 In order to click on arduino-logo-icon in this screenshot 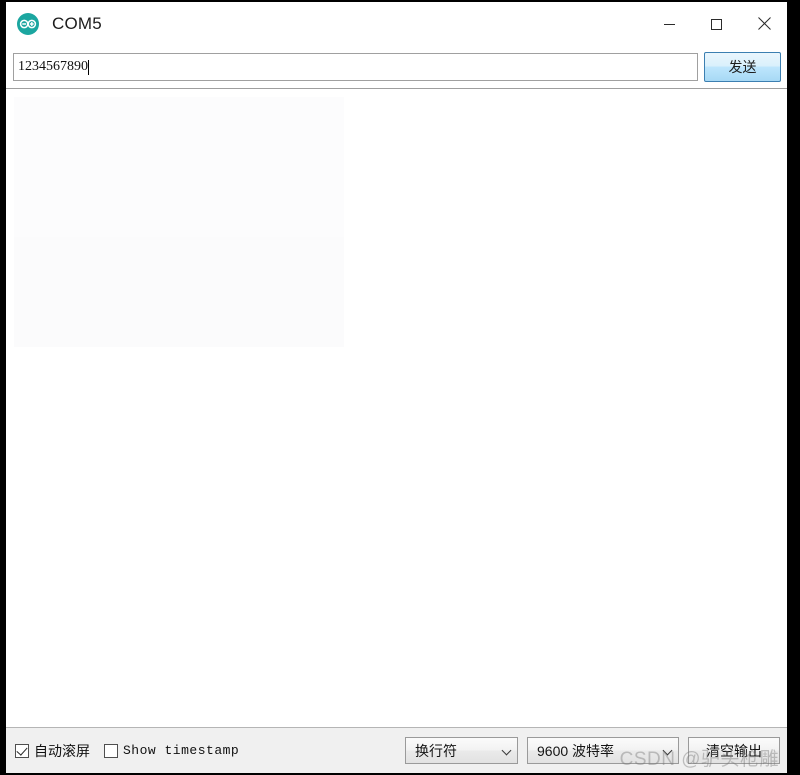, I will do `click(28, 24)`.